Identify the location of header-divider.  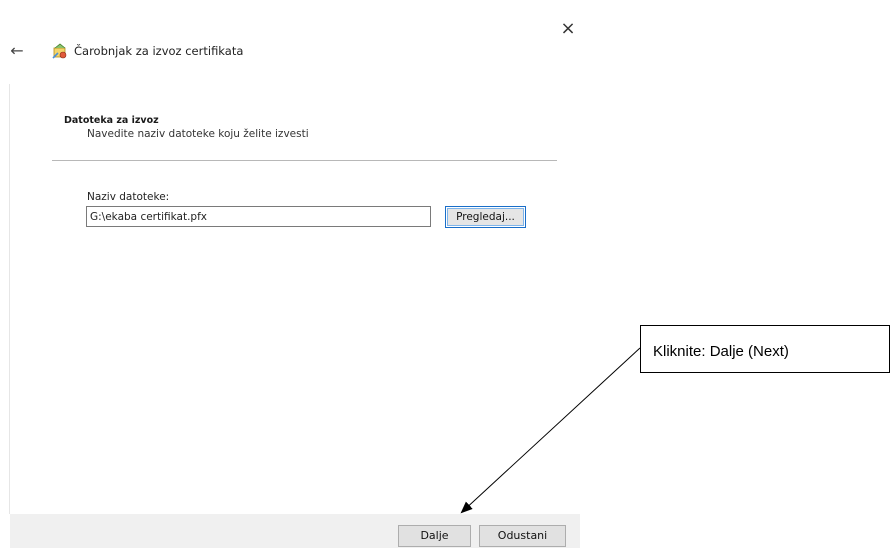
(304, 160).